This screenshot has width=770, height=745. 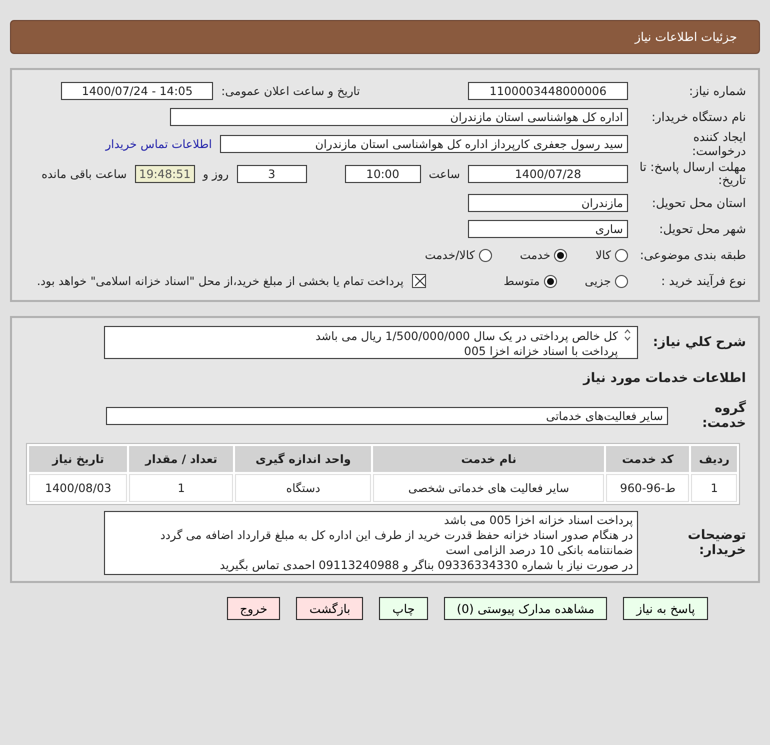 What do you see at coordinates (627, 335) in the screenshot?
I see `scroll-arrows-icon` at bounding box center [627, 335].